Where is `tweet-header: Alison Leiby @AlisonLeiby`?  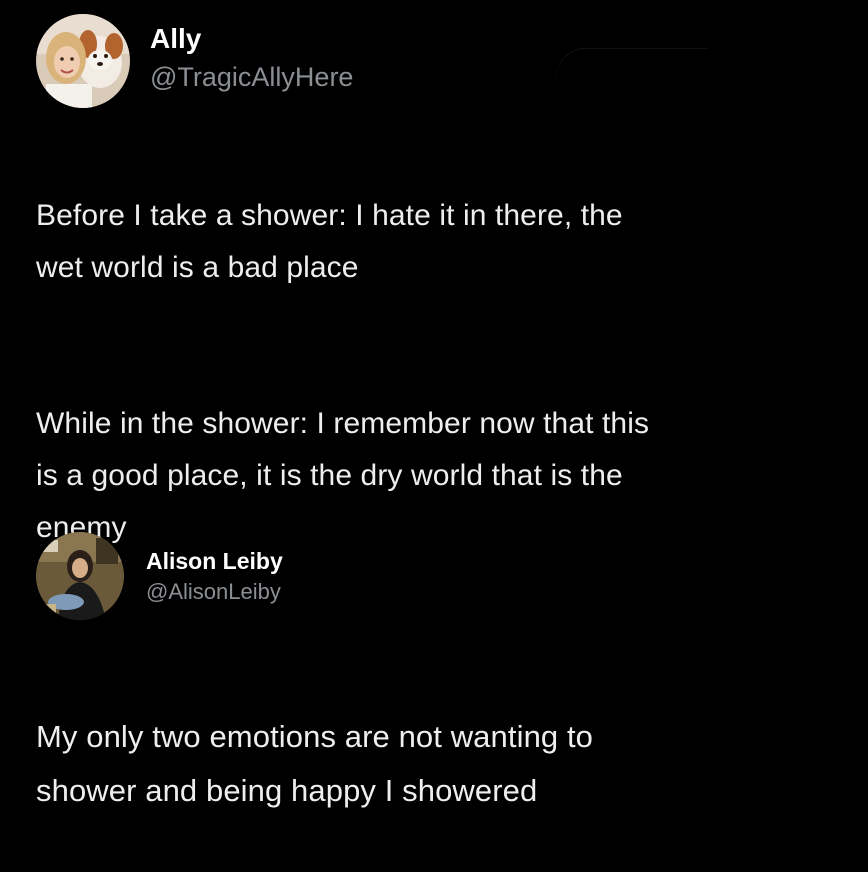 tweet-header: Alison Leiby @AlisonLeiby is located at coordinates (442, 576).